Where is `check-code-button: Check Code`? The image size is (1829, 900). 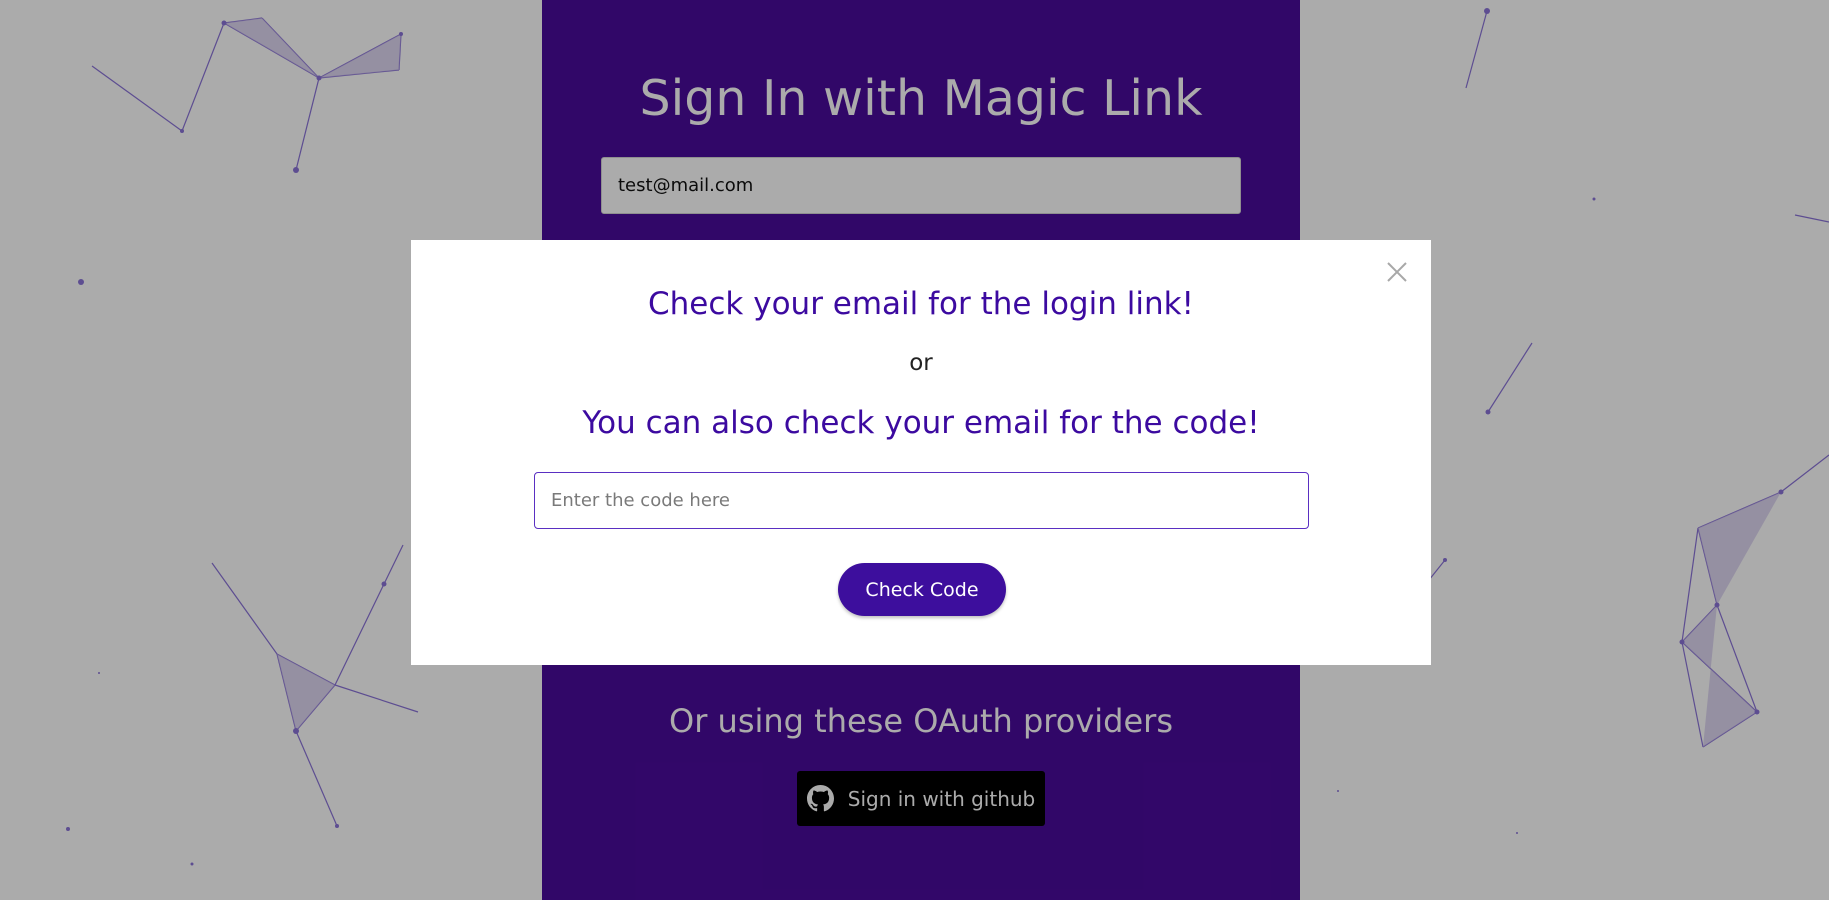
check-code-button: Check Code is located at coordinates (922, 589).